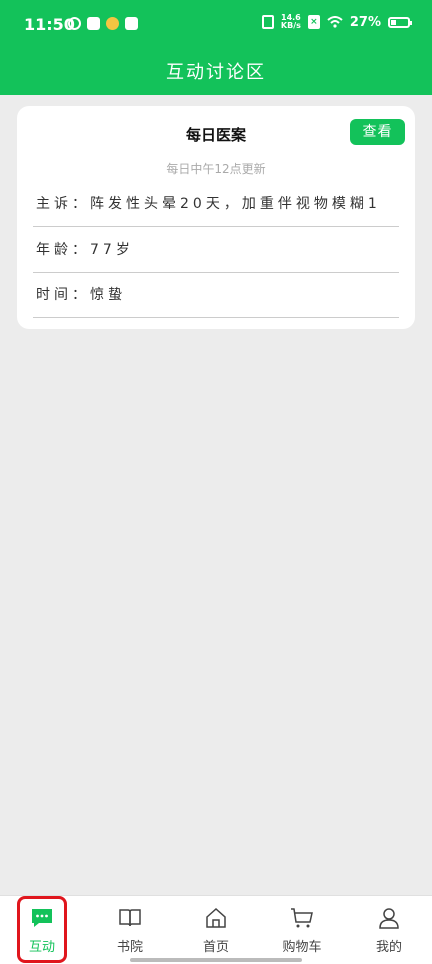  I want to click on notification-sync-icon, so click(112, 23).